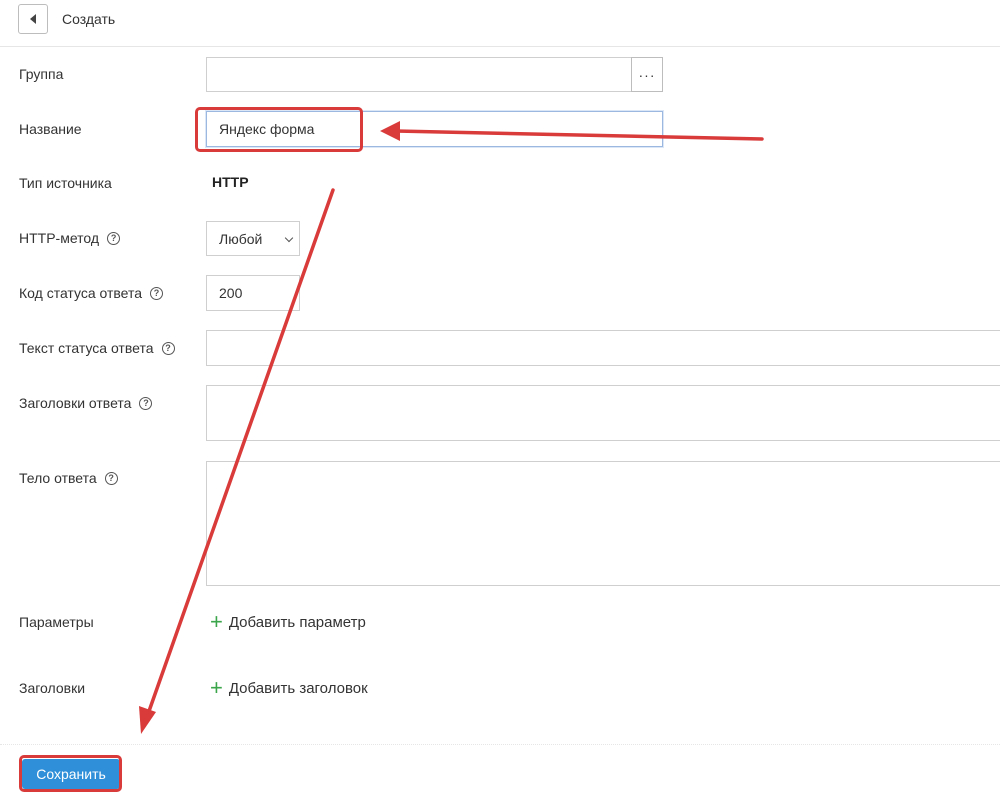  What do you see at coordinates (298, 688) in the screenshot?
I see `add-header-label: Добавить заголовок` at bounding box center [298, 688].